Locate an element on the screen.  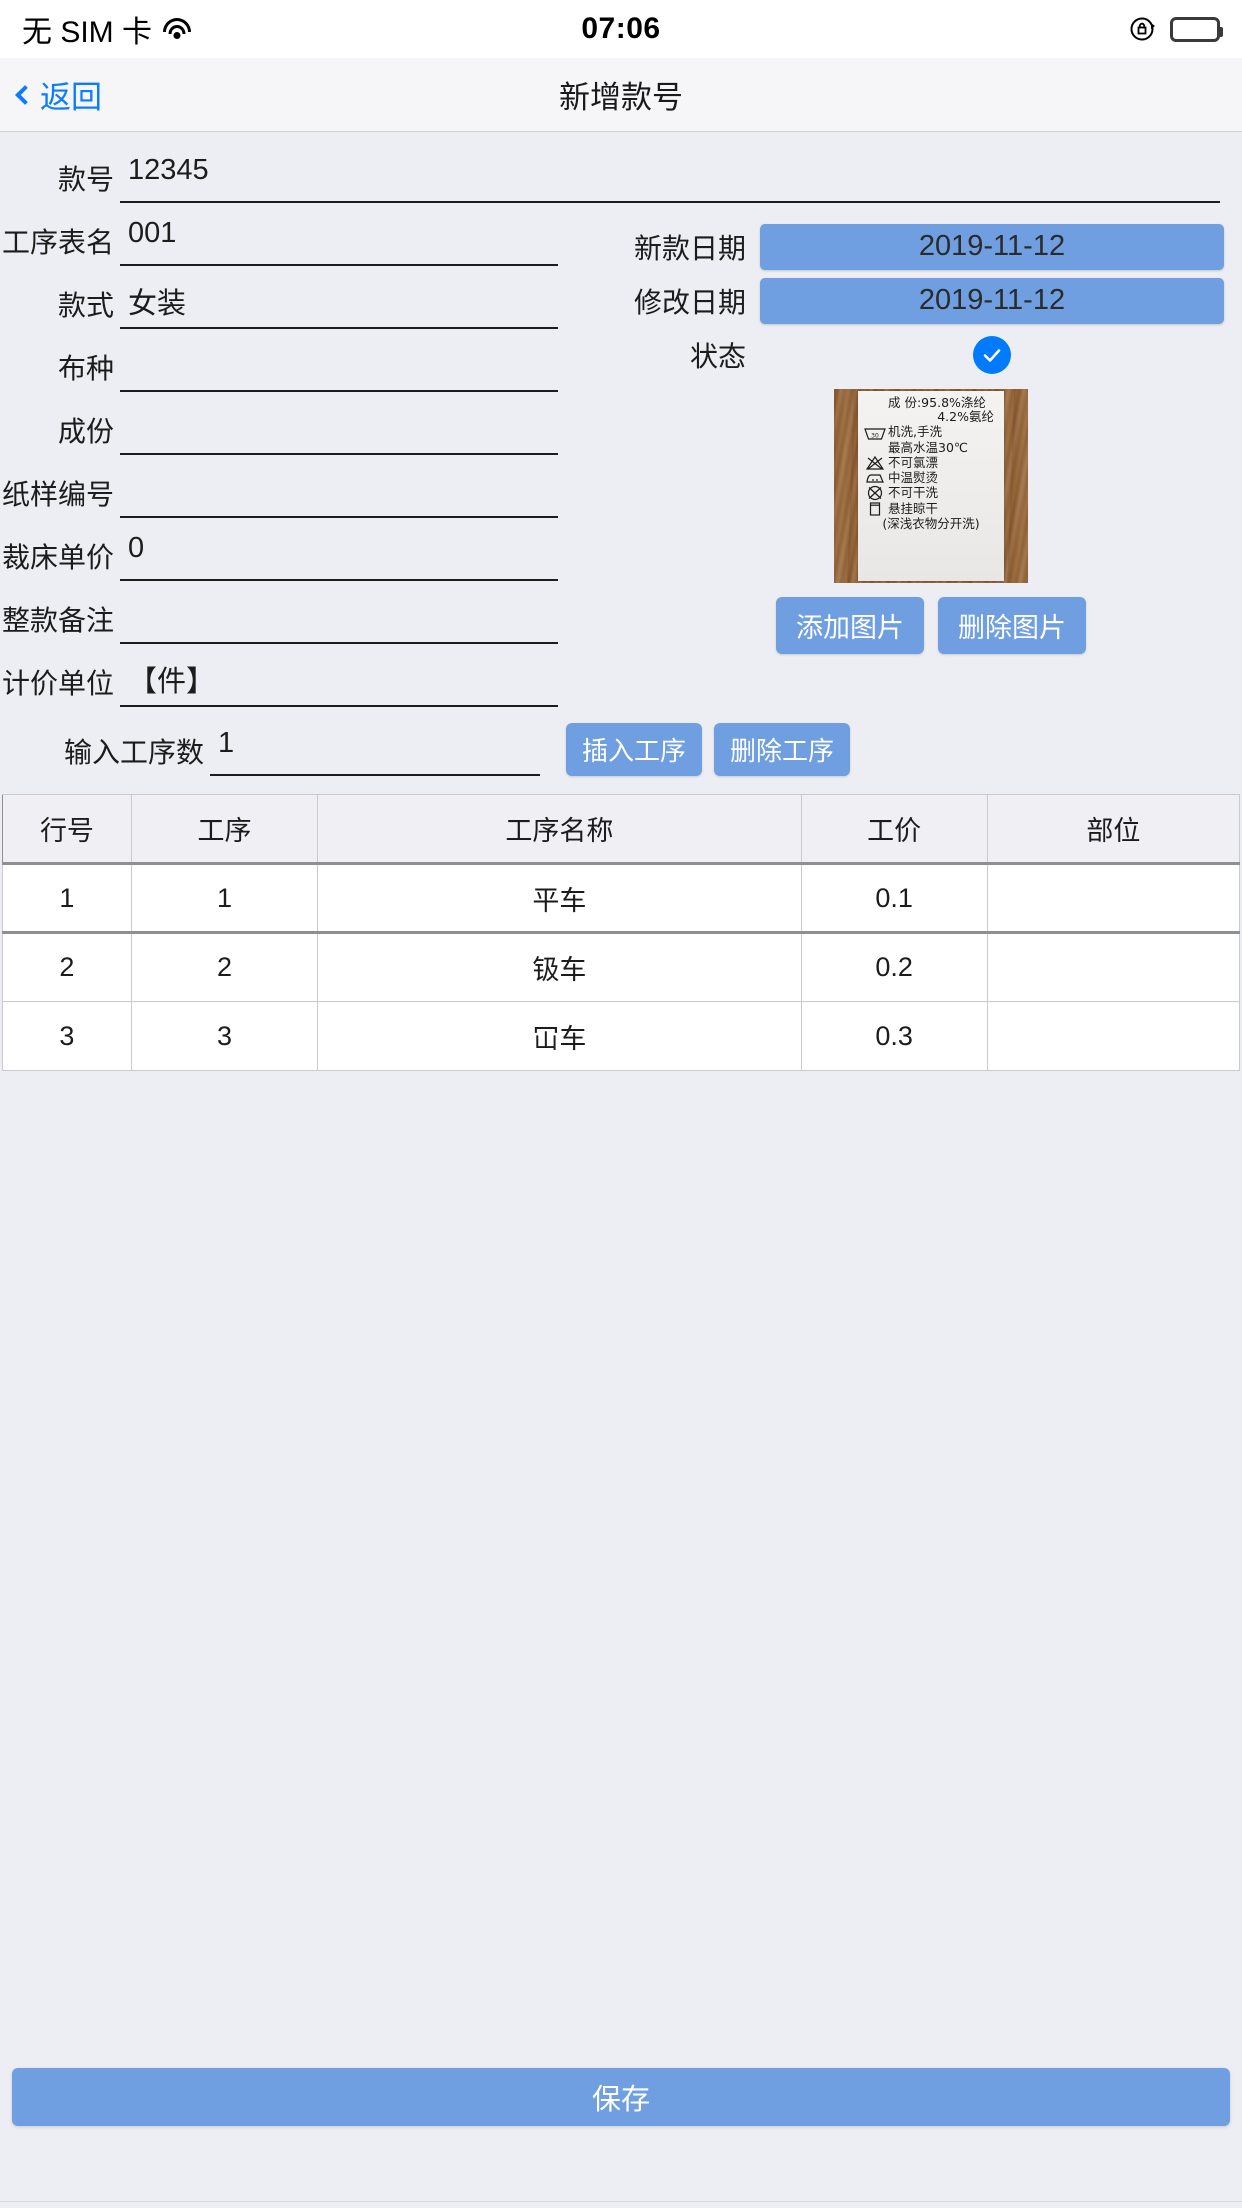
status-bar: 无 SIM 卡 07:06 is located at coordinates (621, 29).